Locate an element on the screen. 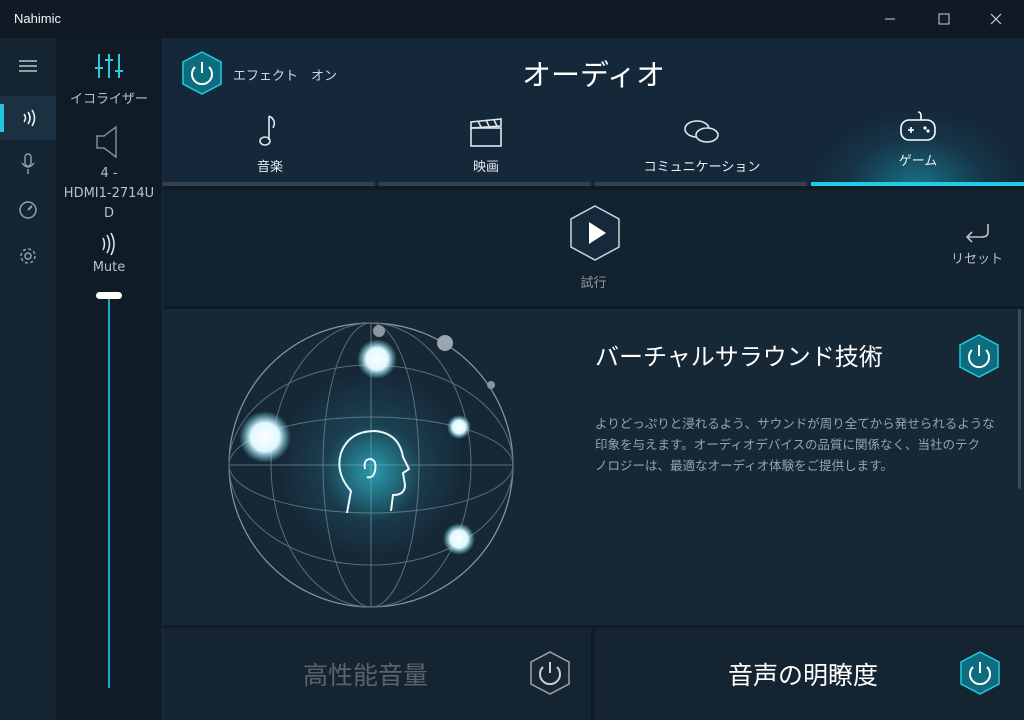 This screenshot has width=1024, height=720. minimize-icon is located at coordinates (890, 19).